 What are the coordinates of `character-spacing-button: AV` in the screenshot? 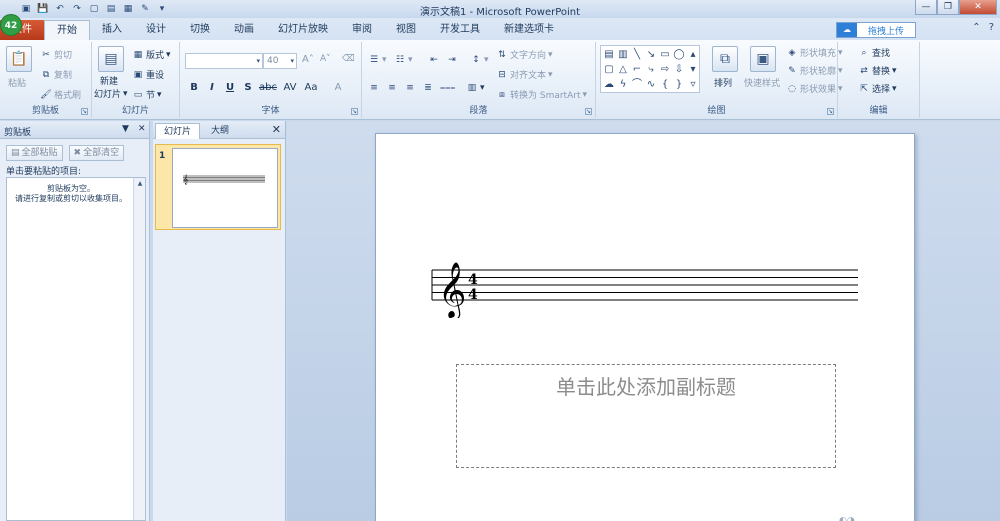 It's located at (290, 87).